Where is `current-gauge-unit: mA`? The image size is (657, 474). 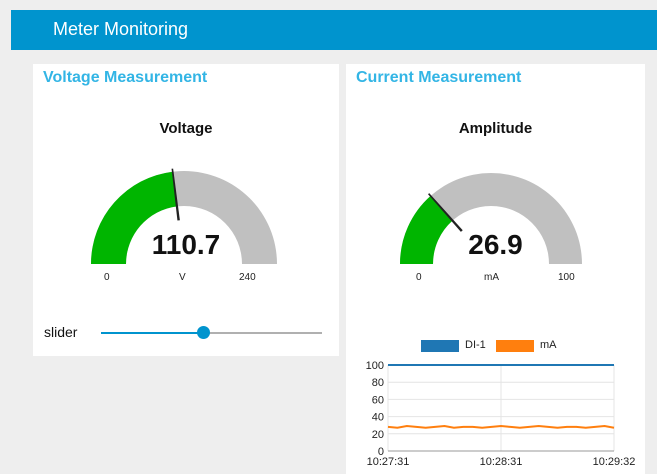
current-gauge-unit: mA is located at coordinates (491, 277).